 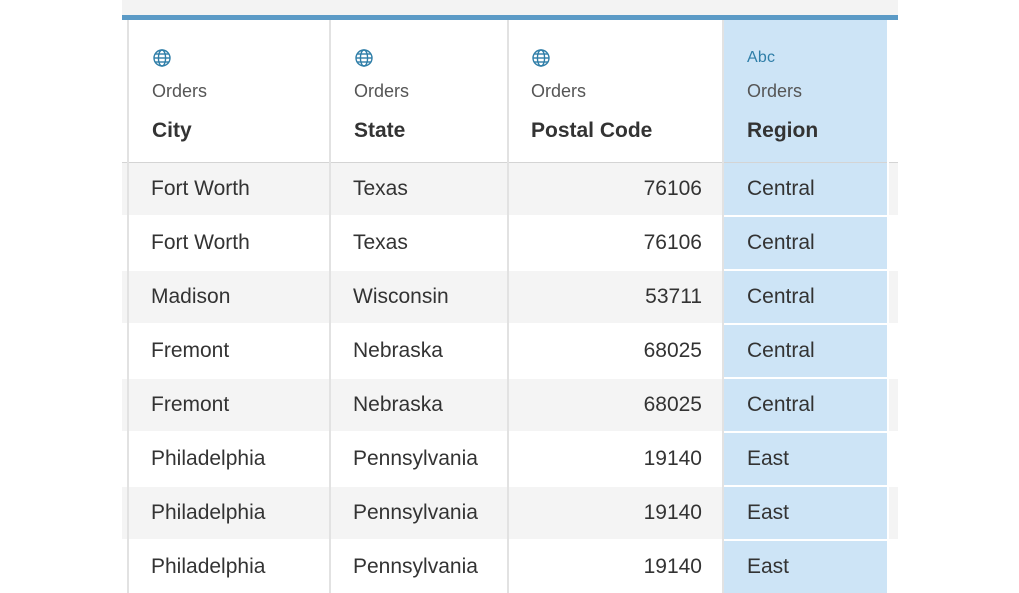 What do you see at coordinates (190, 297) in the screenshot?
I see `cell-city: Madison` at bounding box center [190, 297].